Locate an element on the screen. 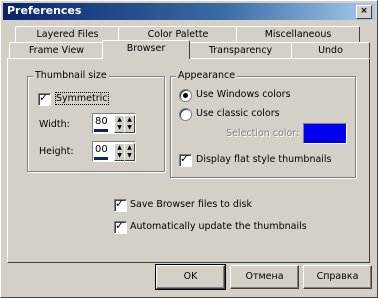 The width and height of the screenshot is (378, 298). tab-frame-view: Frame View is located at coordinates (56, 50).